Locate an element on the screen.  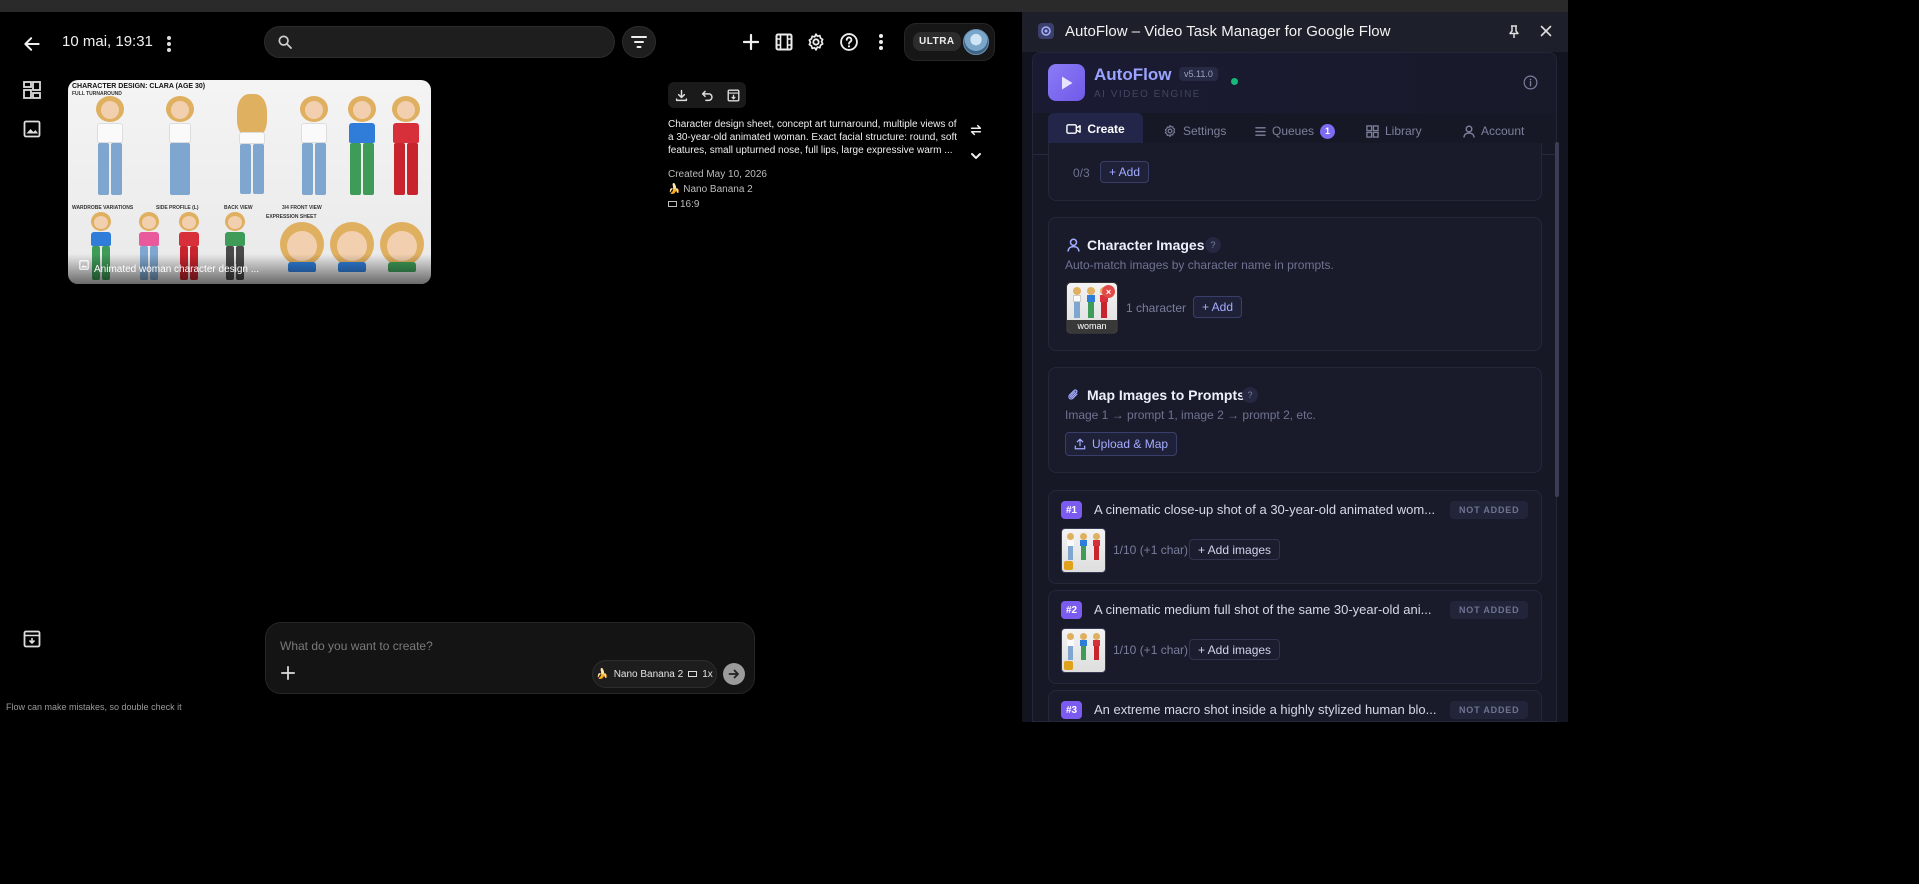
help-button is located at coordinates (849, 42).